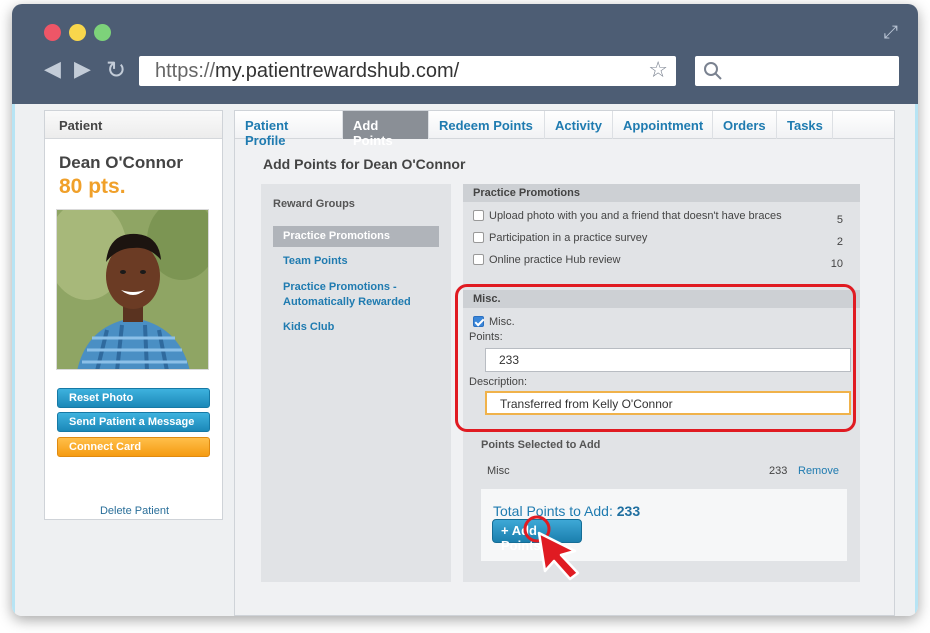  Describe the element at coordinates (579, 125) in the screenshot. I see `tab-activity: Activity` at that location.